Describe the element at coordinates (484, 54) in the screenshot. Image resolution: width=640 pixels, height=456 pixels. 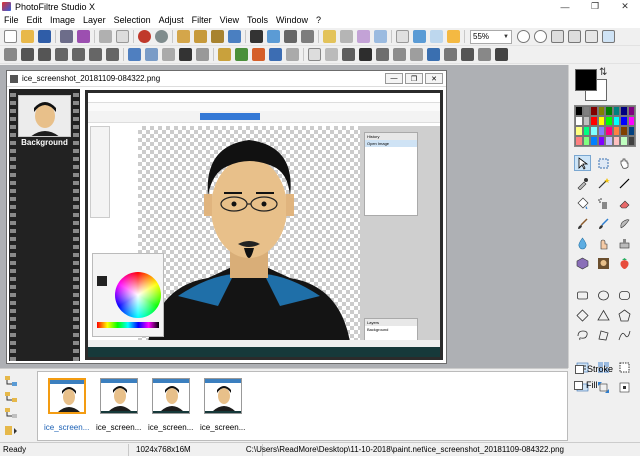
I see `effect-k-icon` at that location.